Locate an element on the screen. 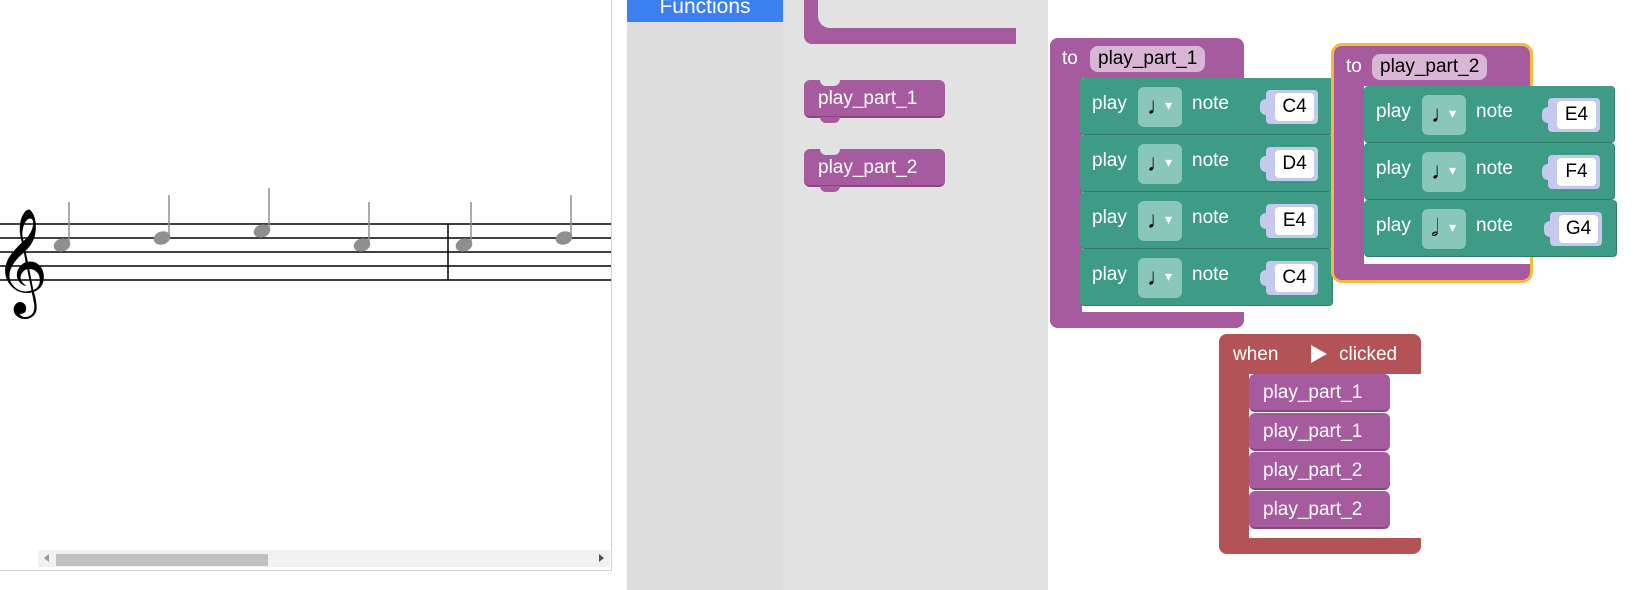  notes is located at coordinates (313, 220).